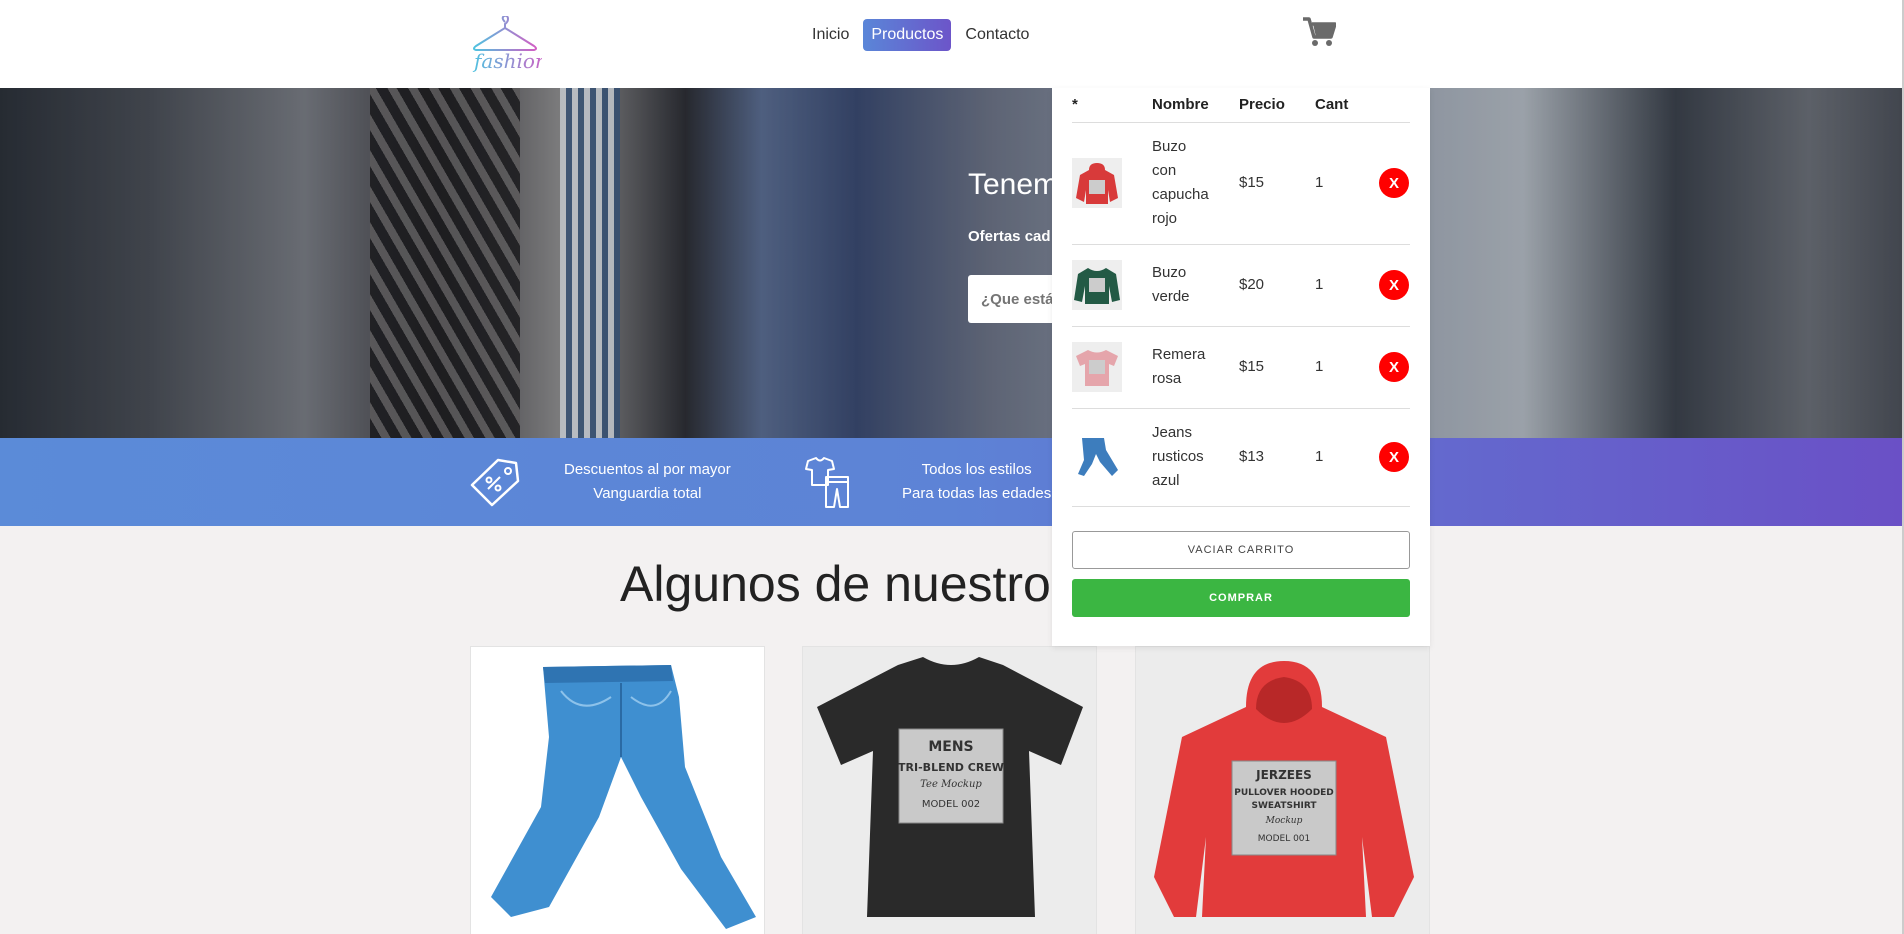 The width and height of the screenshot is (1904, 934). What do you see at coordinates (1171, 296) in the screenshot?
I see `cart-item-name-line: verde` at bounding box center [1171, 296].